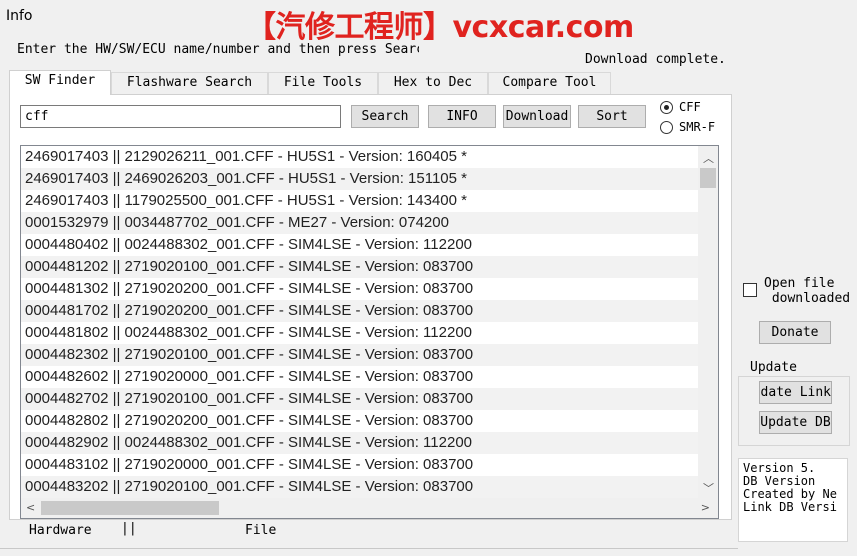  What do you see at coordinates (612, 116) in the screenshot?
I see `sort-button: Sort` at bounding box center [612, 116].